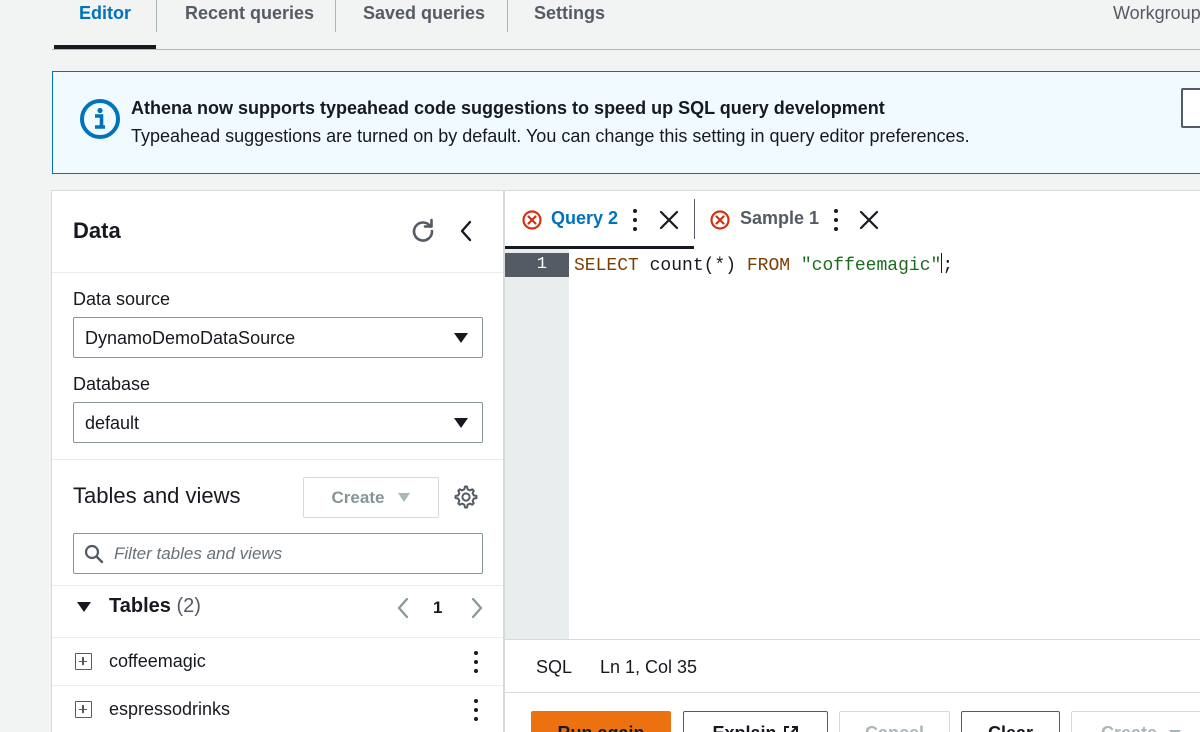 The width and height of the screenshot is (1200, 732). Describe the element at coordinates (97, 230) in the screenshot. I see `data-panel-title: Data` at that location.